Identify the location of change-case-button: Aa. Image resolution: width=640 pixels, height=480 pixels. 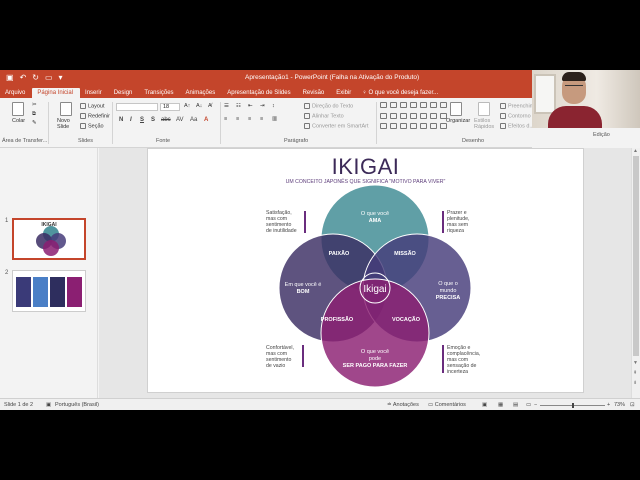
(193, 120).